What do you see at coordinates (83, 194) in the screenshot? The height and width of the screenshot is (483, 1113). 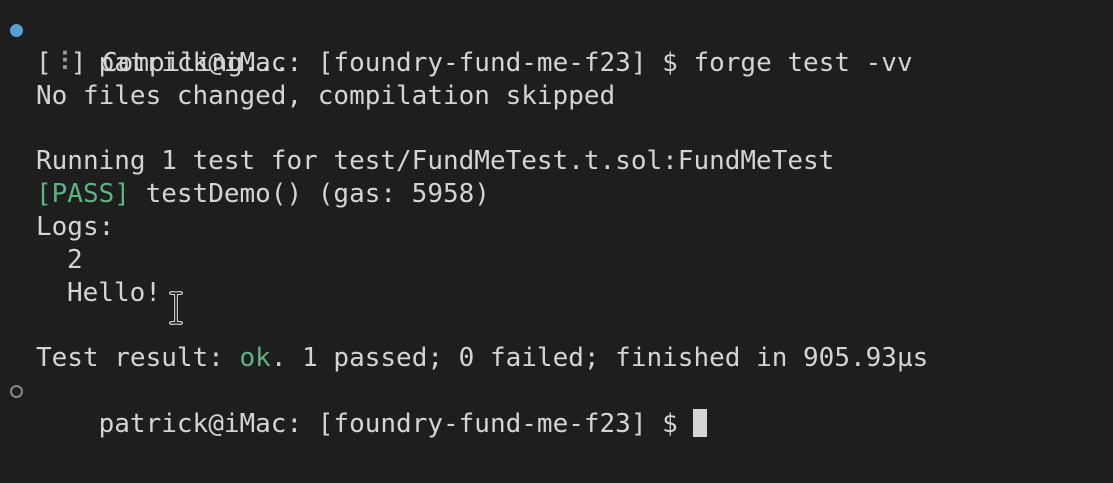 I see `pass-badge: [PASS]` at bounding box center [83, 194].